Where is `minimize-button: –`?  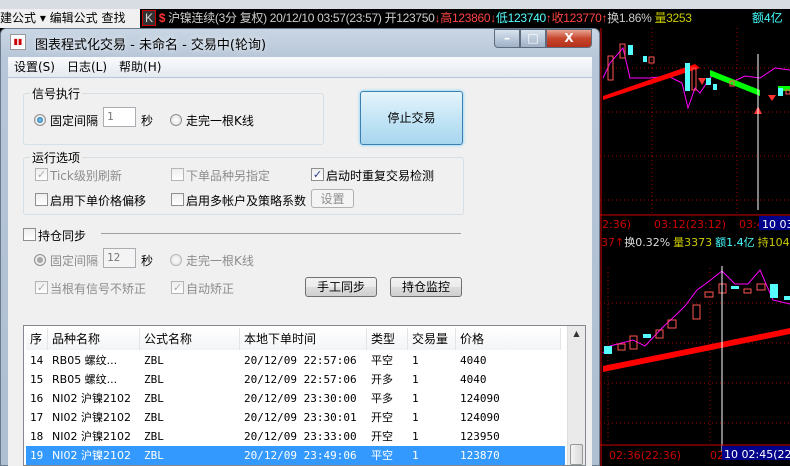 minimize-button: – is located at coordinates (507, 38).